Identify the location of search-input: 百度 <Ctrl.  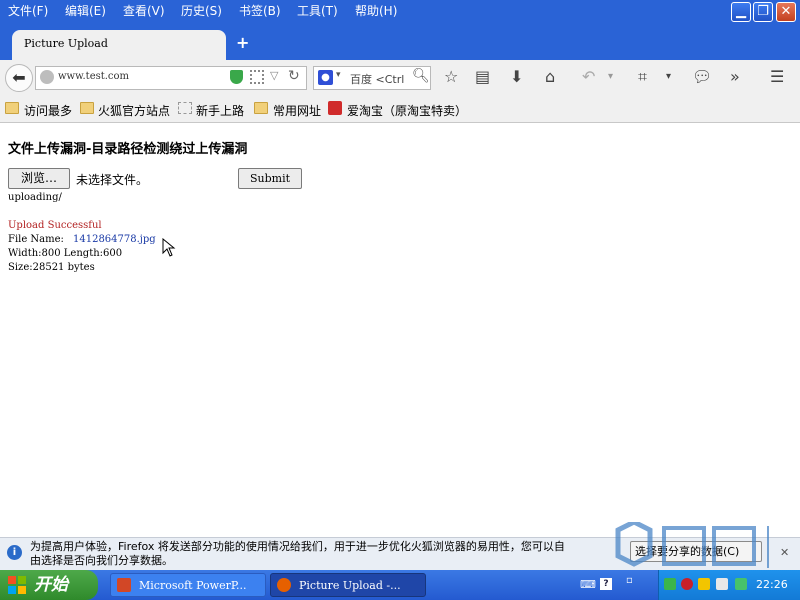
(377, 79).